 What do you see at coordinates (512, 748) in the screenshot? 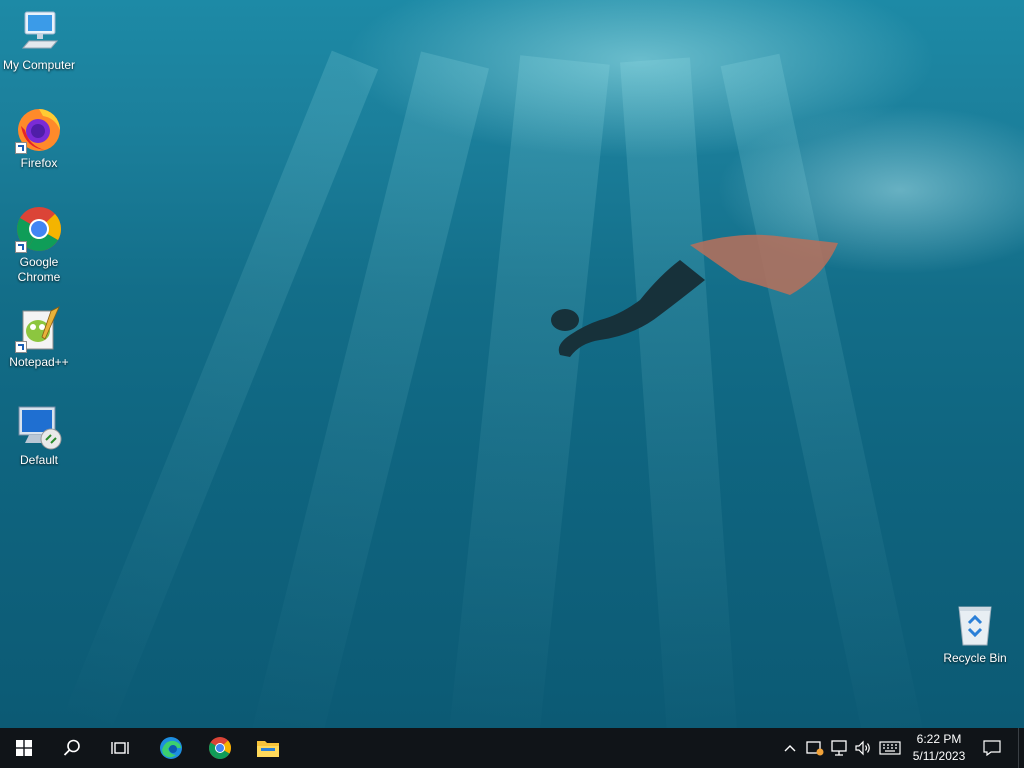
I see `taskbar: 6:22 PM 5/11/2023` at bounding box center [512, 748].